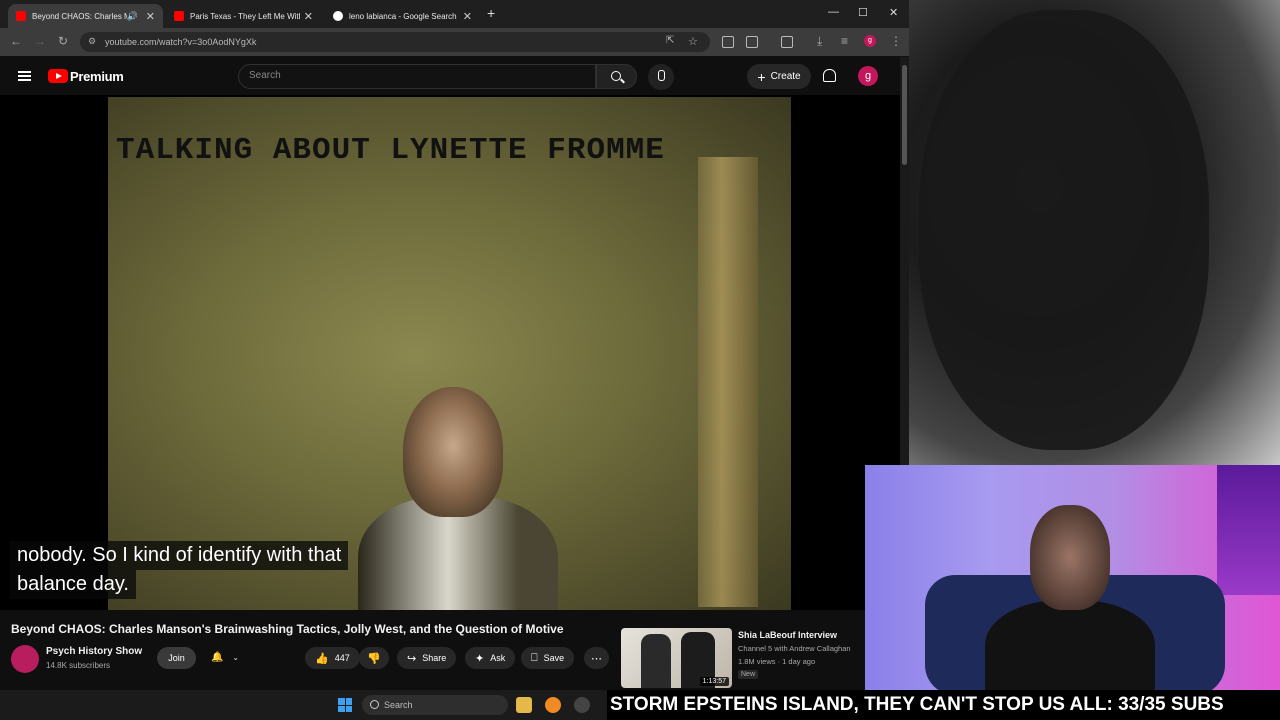 The height and width of the screenshot is (720, 1280). Describe the element at coordinates (342, 658) in the screenshot. I see `like-count: 447` at that location.